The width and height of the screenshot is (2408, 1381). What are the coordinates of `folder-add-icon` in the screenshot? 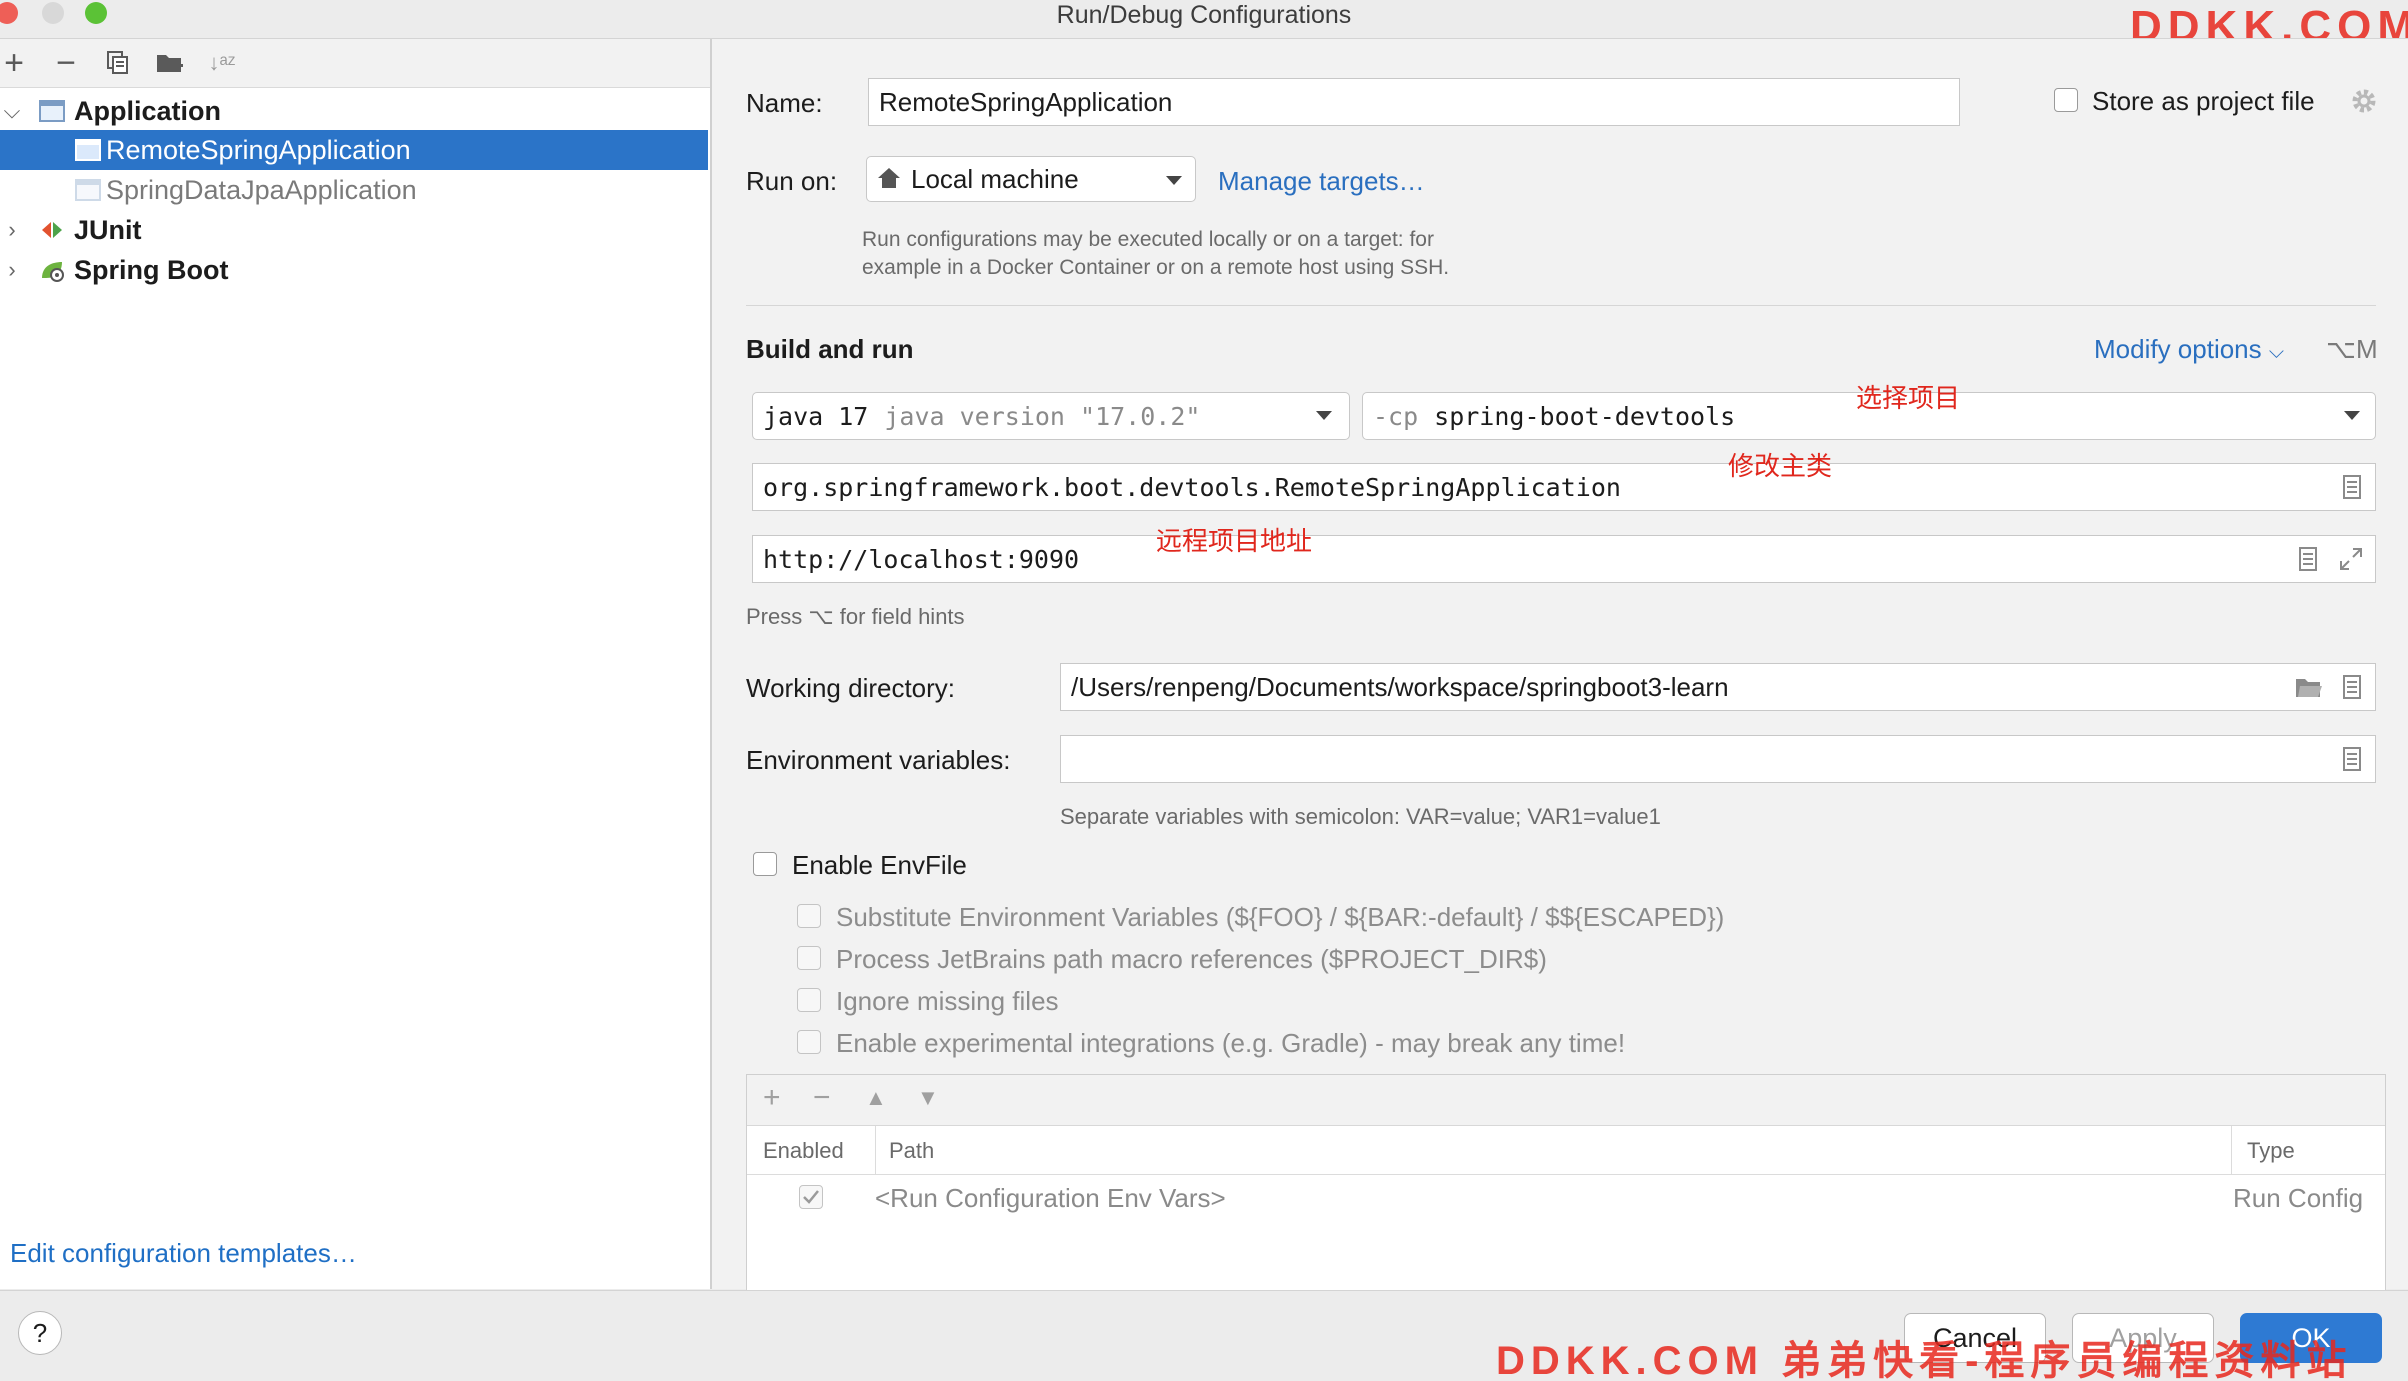 It's located at (170, 63).